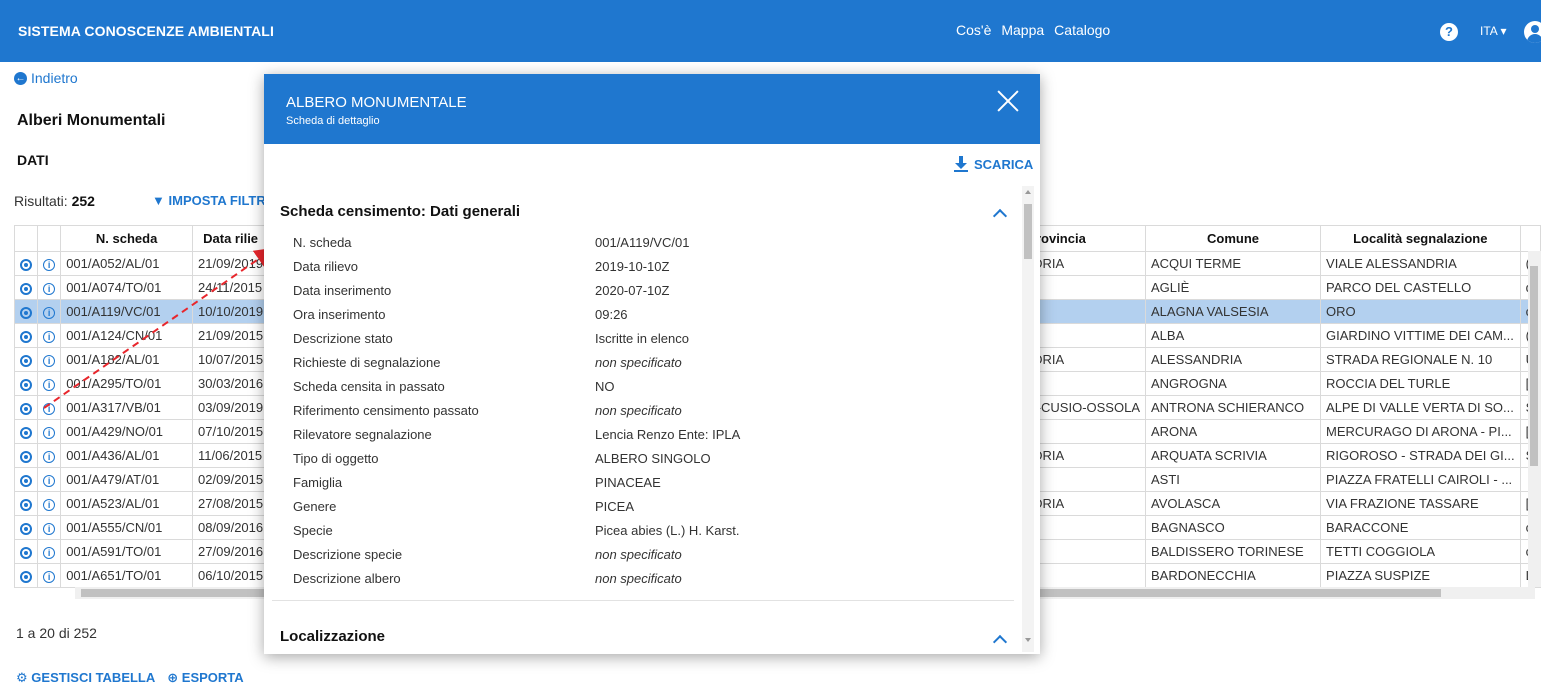  What do you see at coordinates (1082, 30) in the screenshot?
I see `nav-catalogo: Catalogo` at bounding box center [1082, 30].